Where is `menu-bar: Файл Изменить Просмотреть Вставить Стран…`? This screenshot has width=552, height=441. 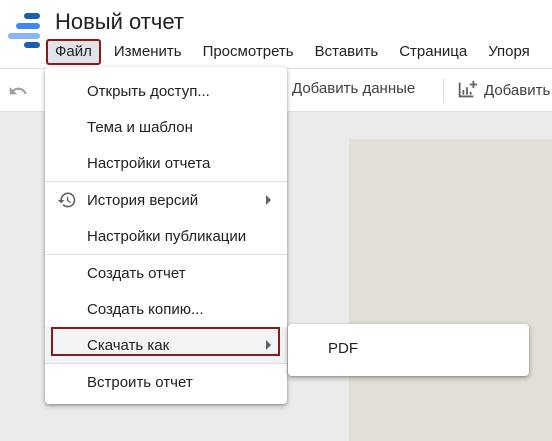 menu-bar: Файл Изменить Просмотреть Вставить Стран… is located at coordinates (298, 52).